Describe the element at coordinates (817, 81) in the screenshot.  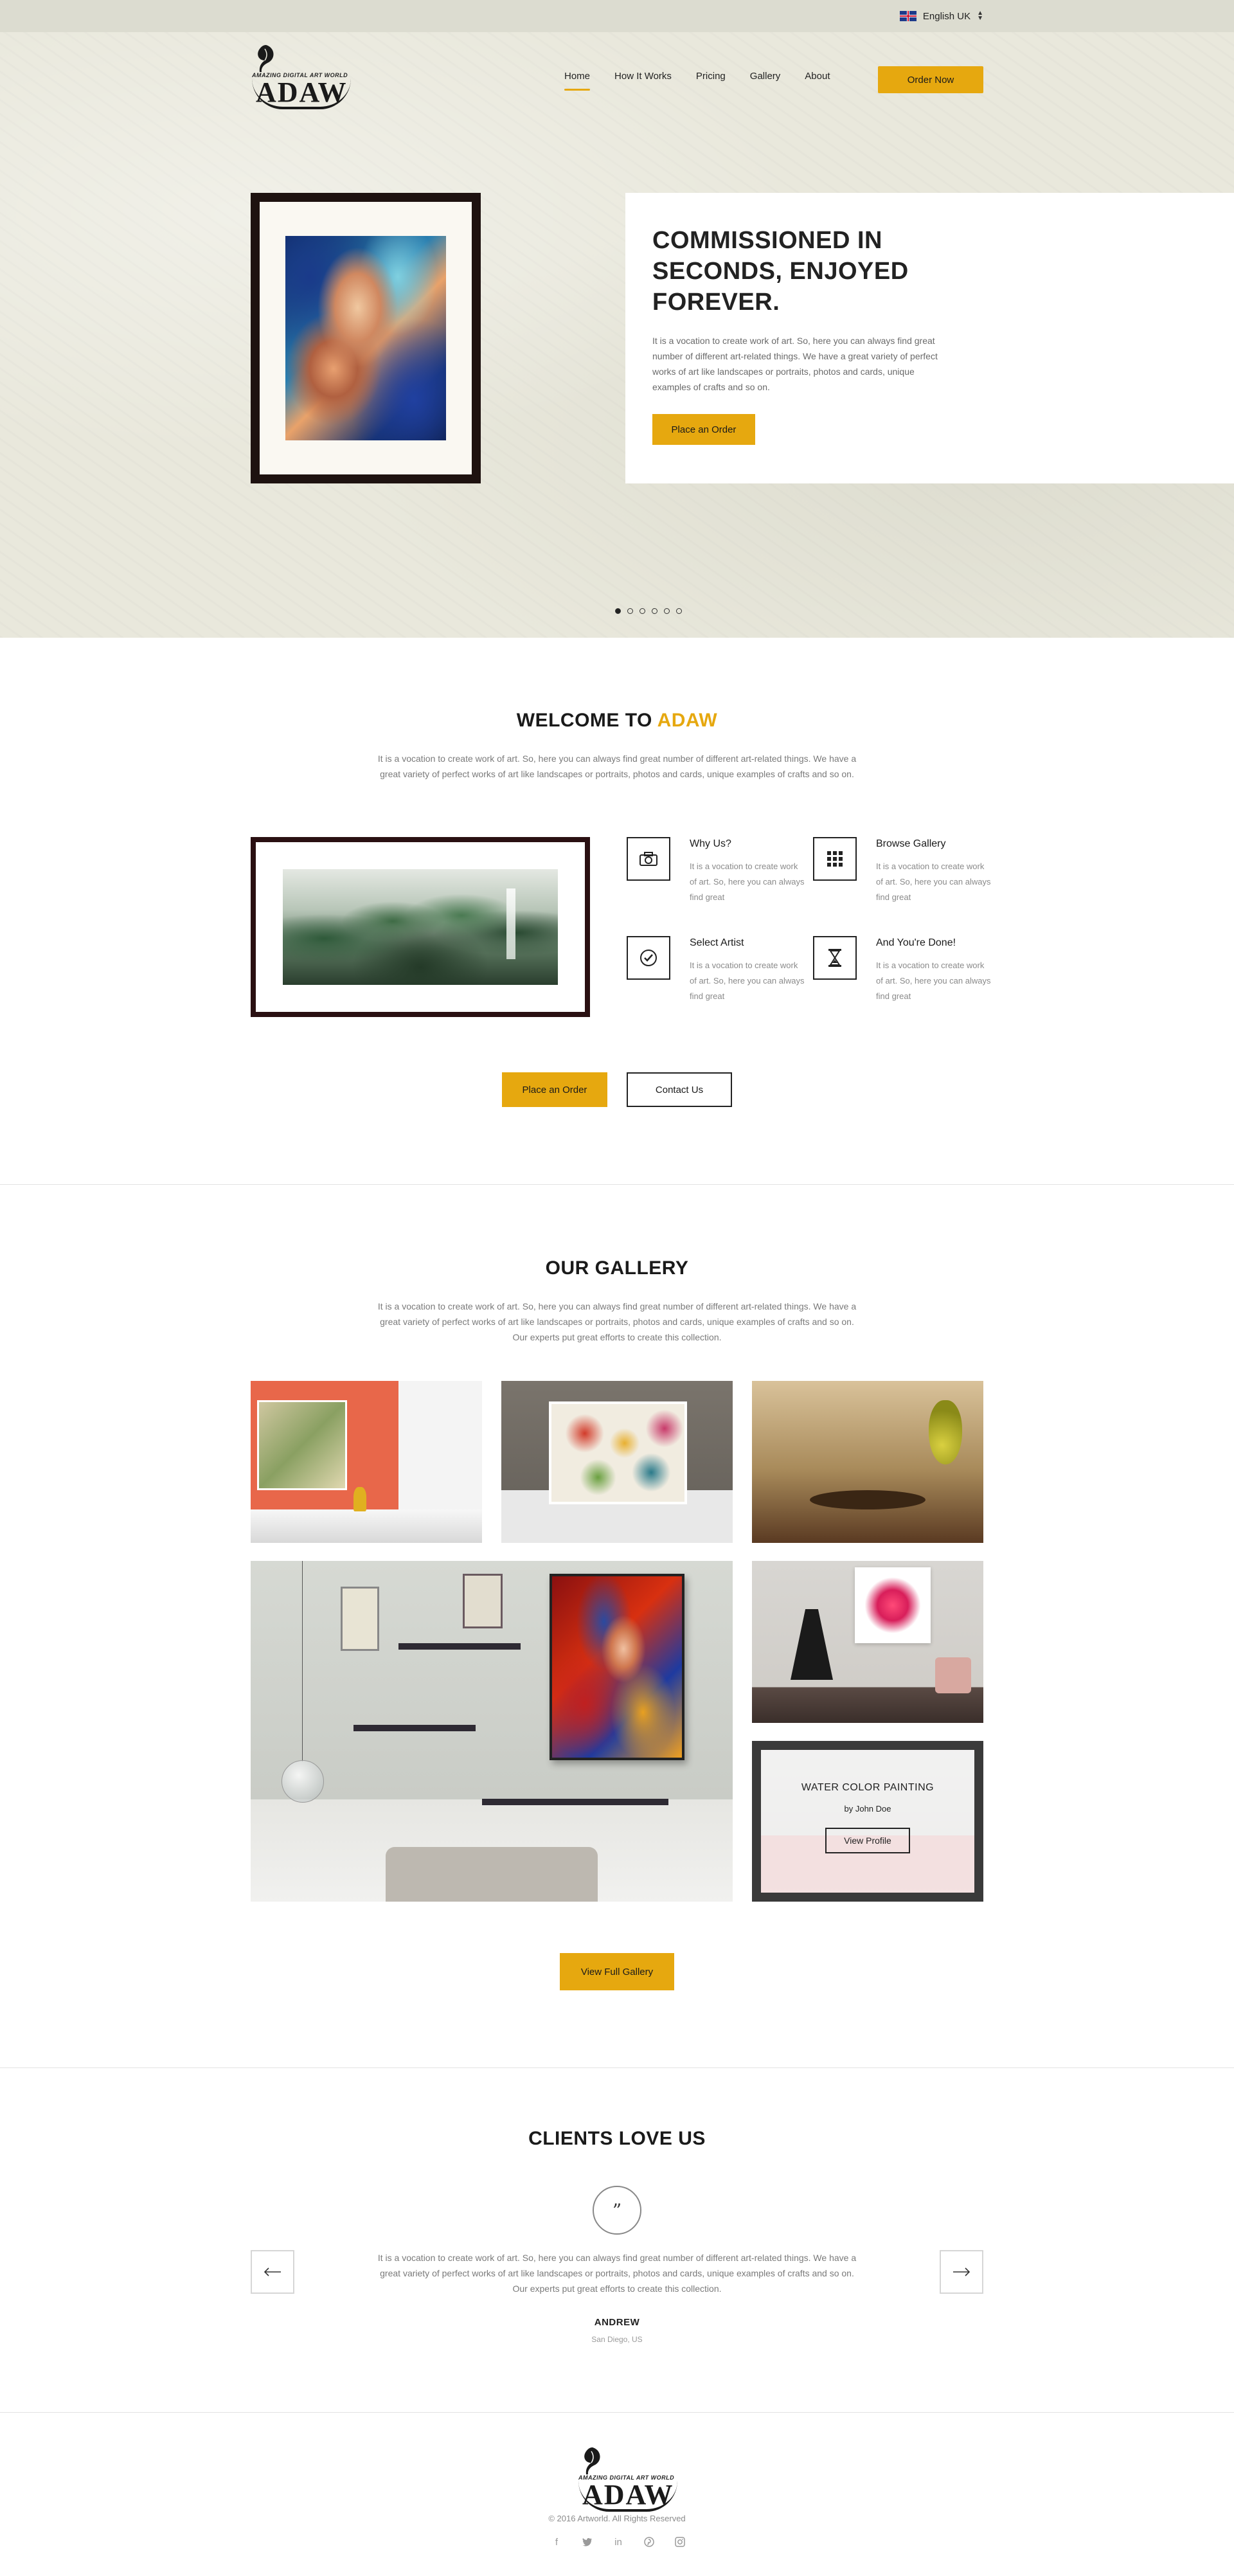
I see `nav-about: About` at that location.